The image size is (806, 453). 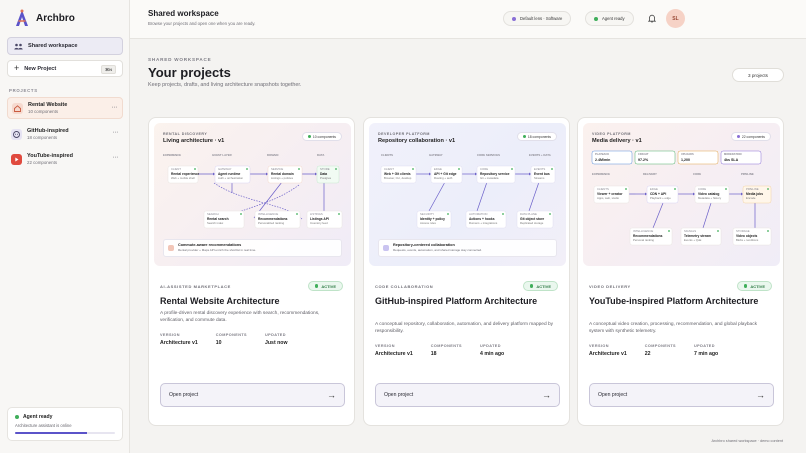 I want to click on node-sub: Routing + auth, so click(x=443, y=178).